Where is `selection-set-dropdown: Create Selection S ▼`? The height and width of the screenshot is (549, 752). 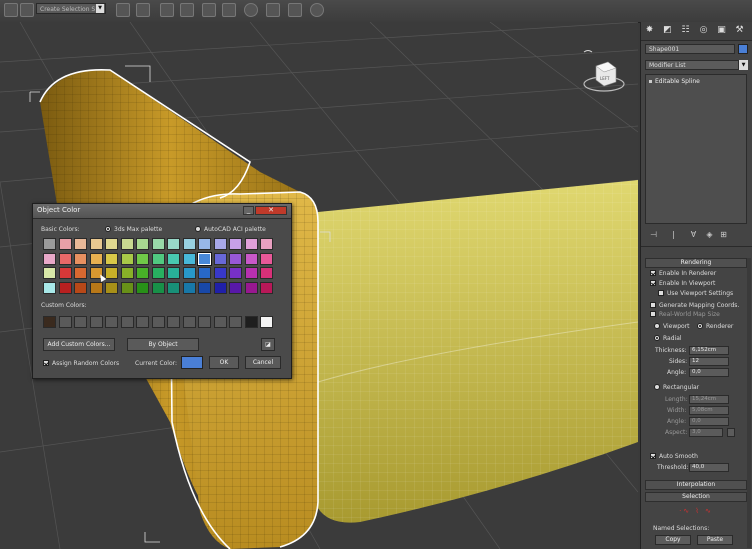 selection-set-dropdown: Create Selection S ▼ is located at coordinates (71, 8).